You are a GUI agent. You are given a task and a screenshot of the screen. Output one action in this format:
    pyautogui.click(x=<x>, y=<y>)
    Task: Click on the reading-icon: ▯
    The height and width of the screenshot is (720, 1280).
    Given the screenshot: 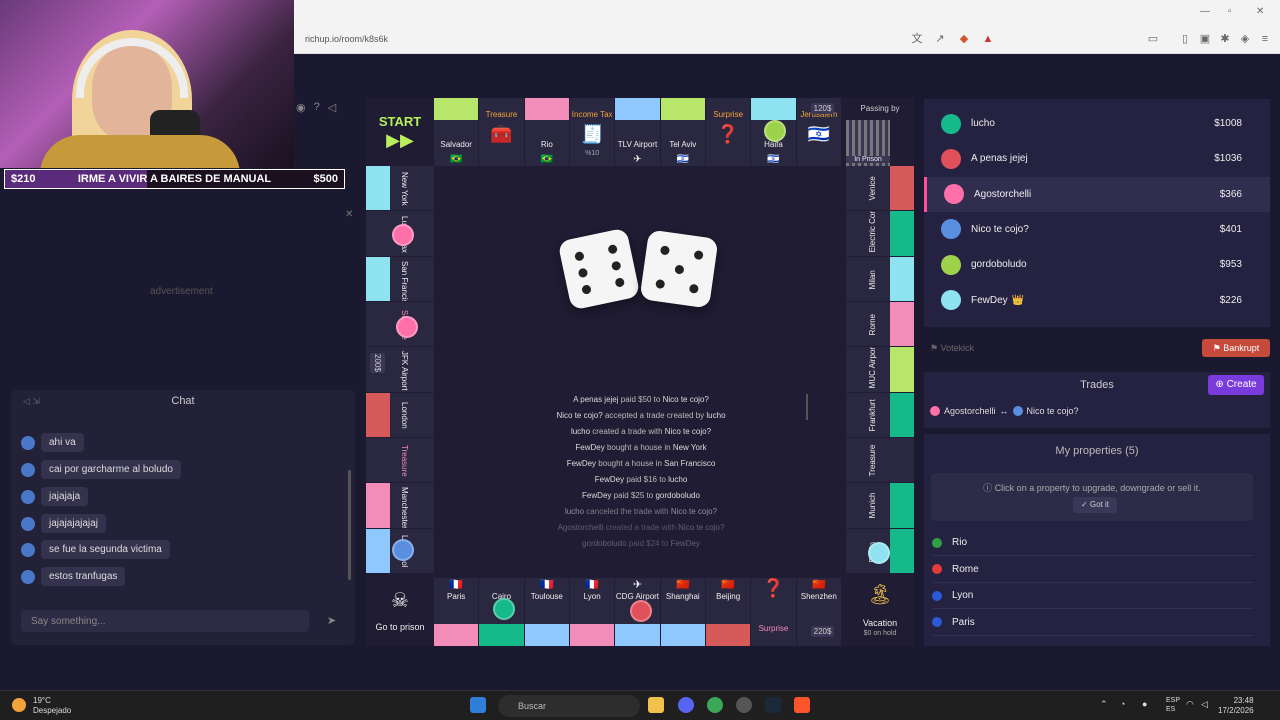 What is the action you would take?
    pyautogui.click(x=1185, y=39)
    